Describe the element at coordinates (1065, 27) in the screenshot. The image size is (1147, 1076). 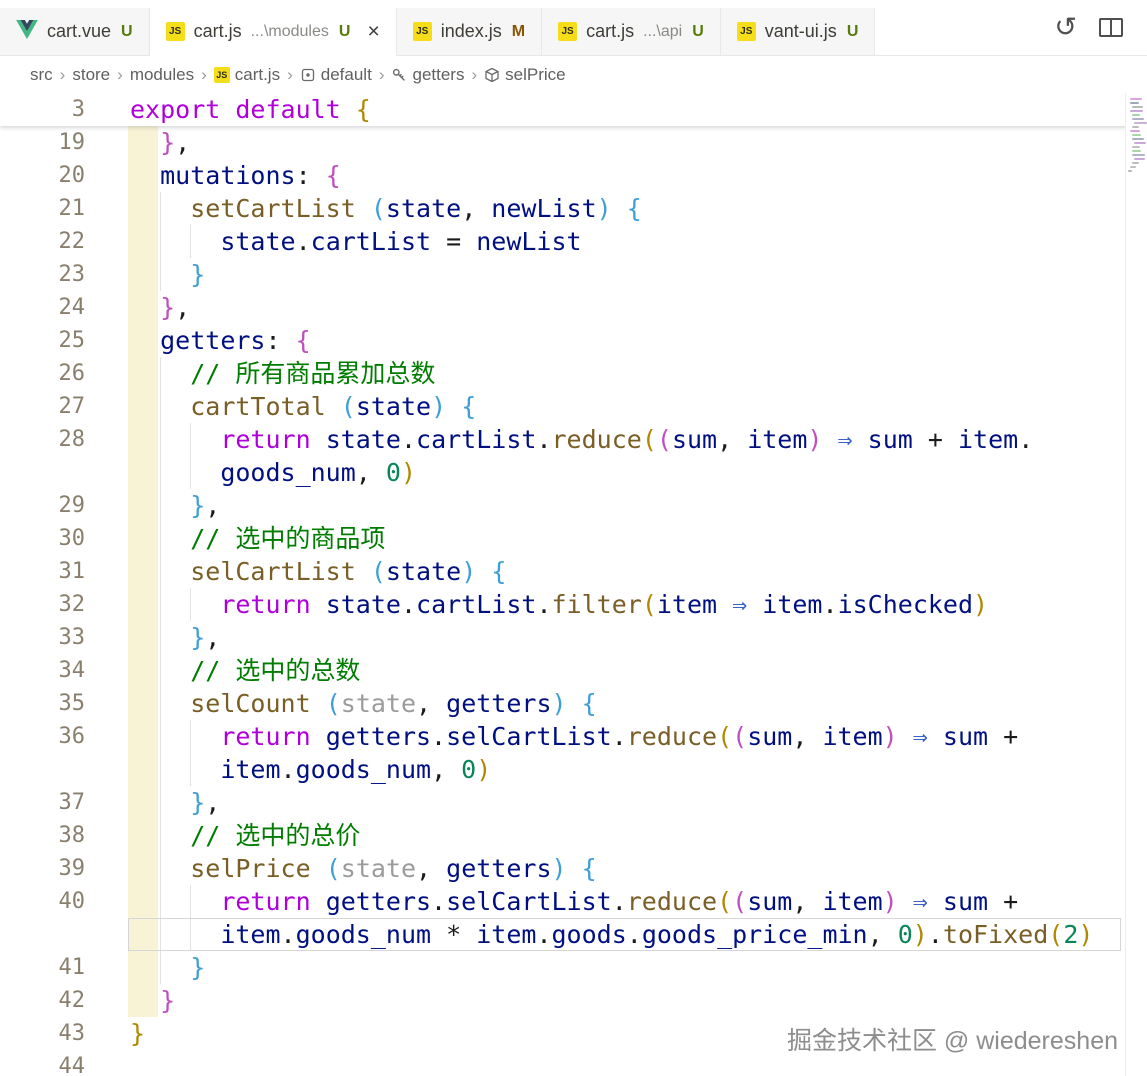
I see `open-timeline-icon: ↺` at that location.